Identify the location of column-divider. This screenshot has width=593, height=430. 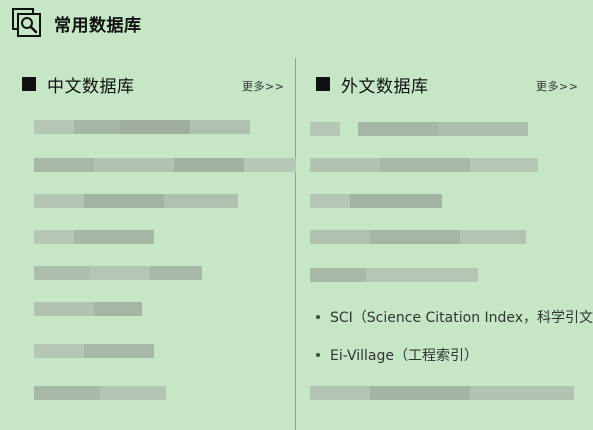
(295, 244).